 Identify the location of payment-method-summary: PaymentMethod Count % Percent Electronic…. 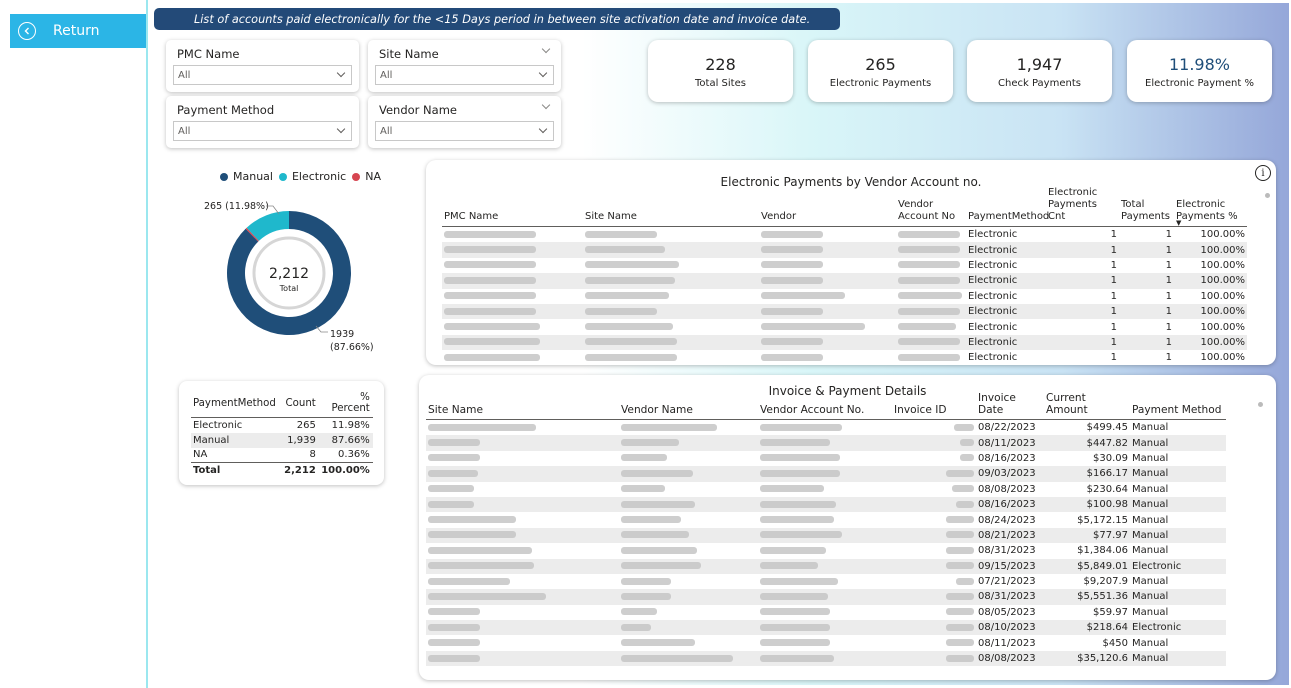
(281, 433).